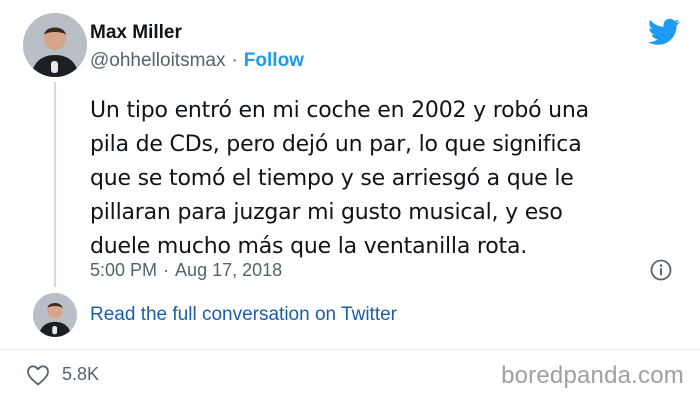  Describe the element at coordinates (274, 60) in the screenshot. I see `follow-button: Follow` at that location.